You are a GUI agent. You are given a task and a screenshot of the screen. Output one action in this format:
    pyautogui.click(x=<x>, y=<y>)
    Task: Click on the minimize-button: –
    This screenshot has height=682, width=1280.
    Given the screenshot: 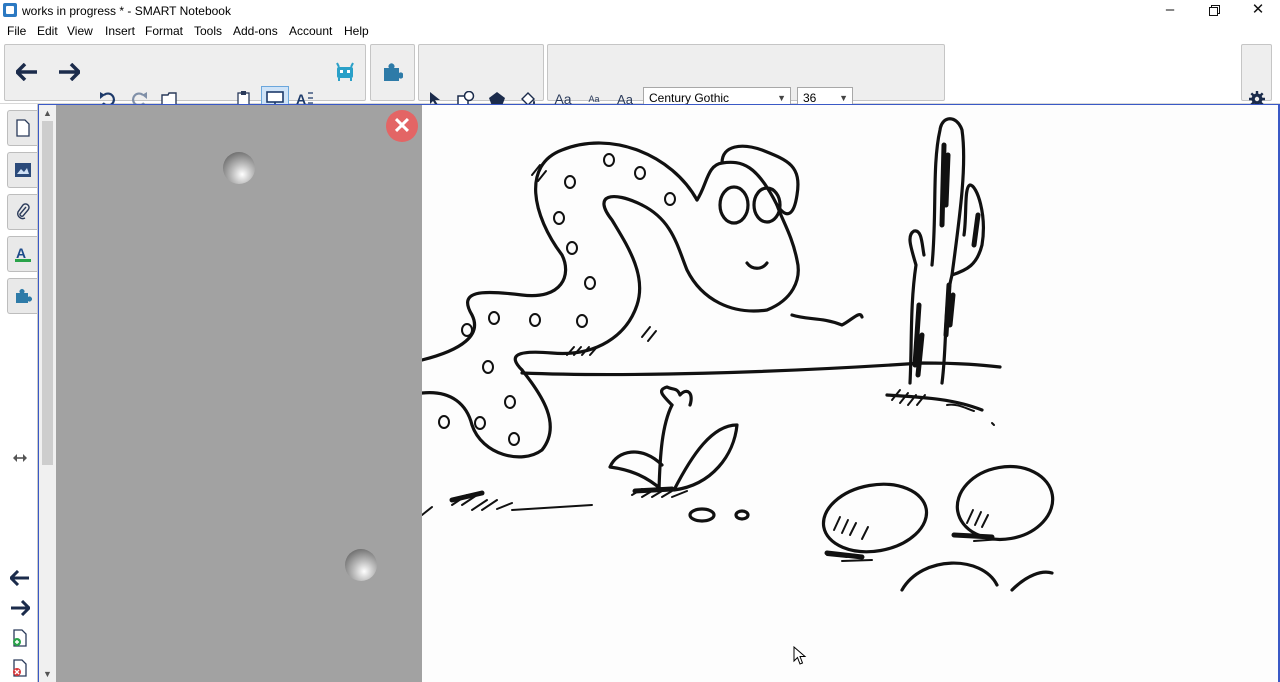 What is the action you would take?
    pyautogui.click(x=1170, y=11)
    